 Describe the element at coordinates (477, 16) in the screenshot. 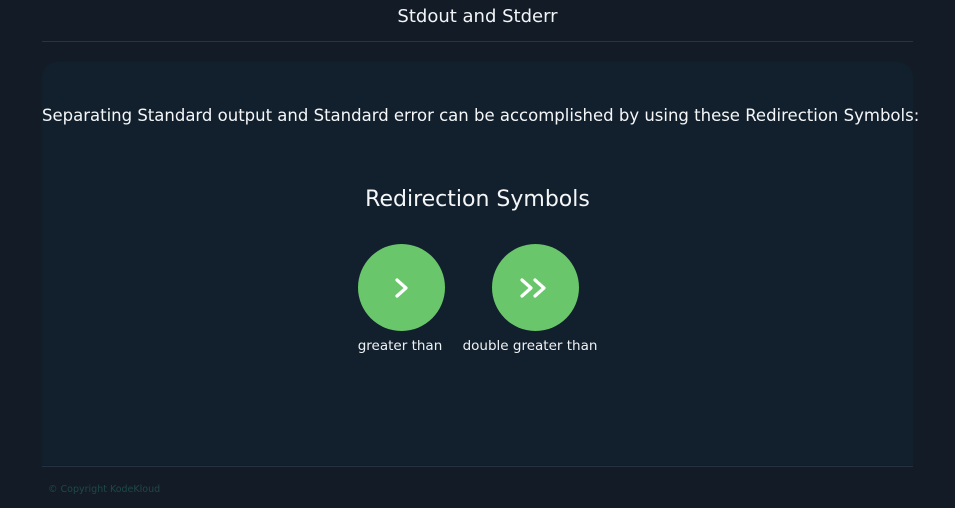

I see `page-title: Stdout and Stderr` at that location.